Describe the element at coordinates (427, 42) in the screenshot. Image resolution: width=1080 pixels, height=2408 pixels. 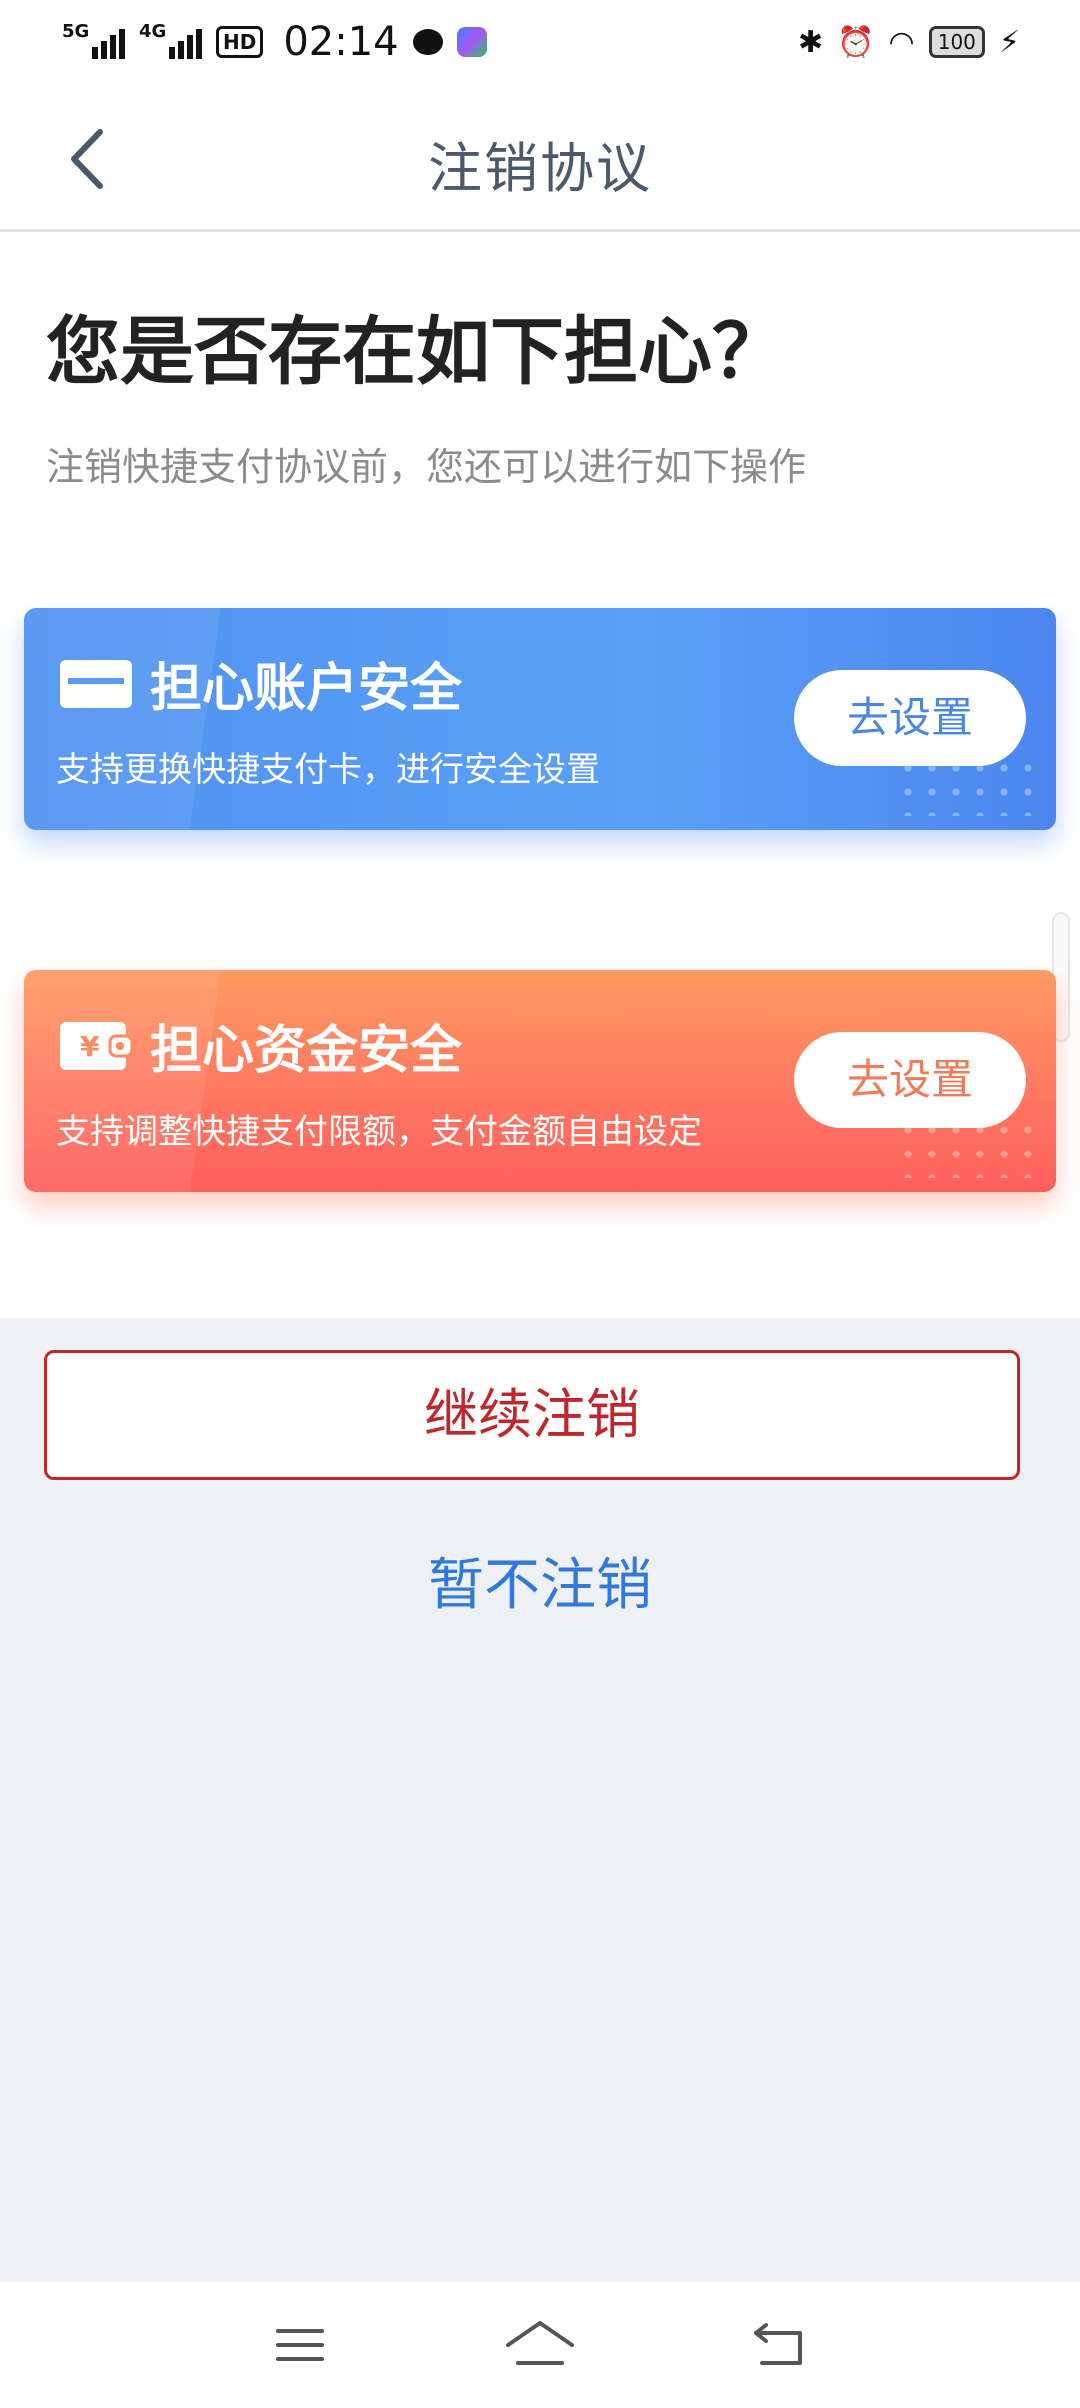
I see `message-icon` at that location.